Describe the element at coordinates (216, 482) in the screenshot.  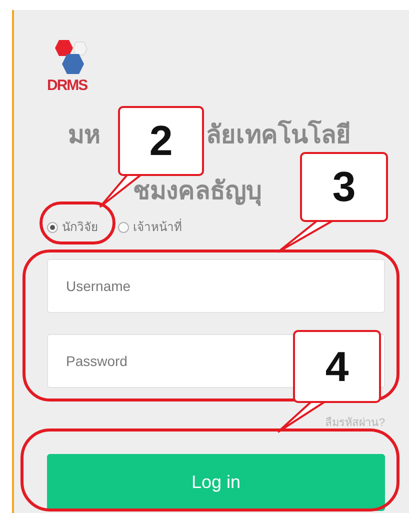
I see `login-button: Log in` at that location.